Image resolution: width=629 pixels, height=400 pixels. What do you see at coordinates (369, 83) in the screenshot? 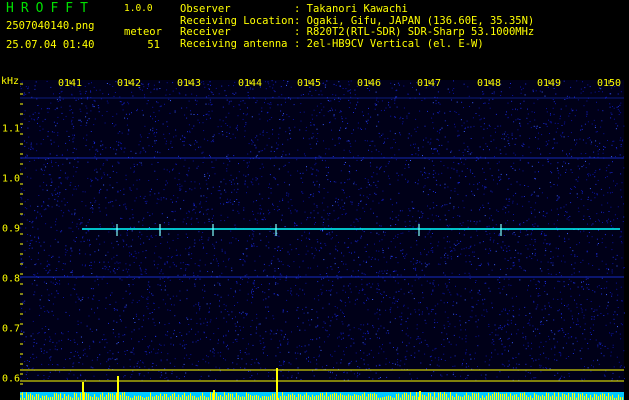
I see `time-label: 0146` at bounding box center [369, 83].